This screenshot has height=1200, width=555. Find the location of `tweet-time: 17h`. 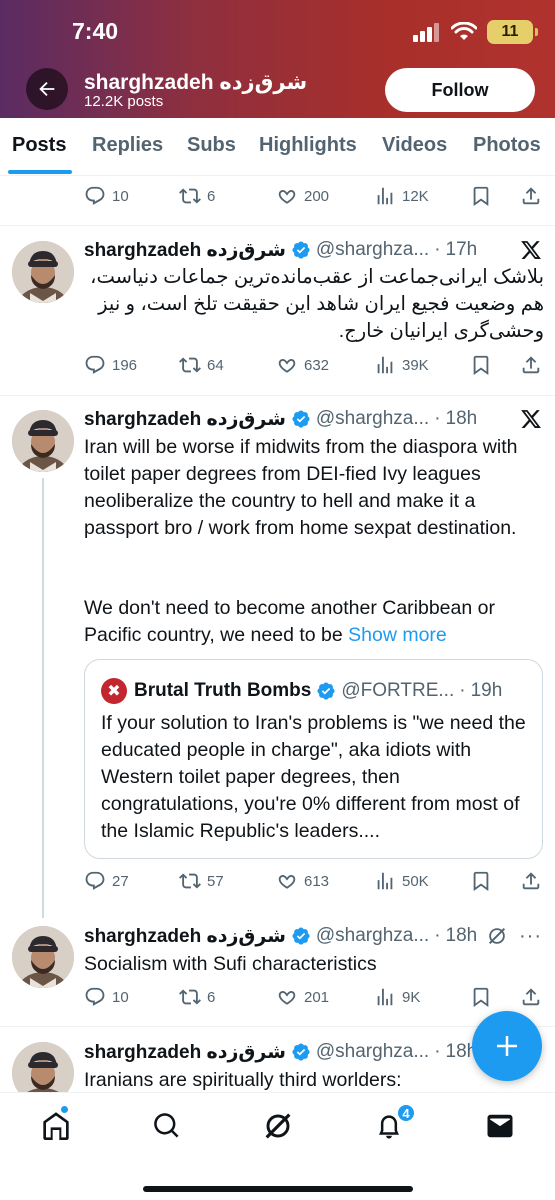

tweet-time: 17h is located at coordinates (462, 250).